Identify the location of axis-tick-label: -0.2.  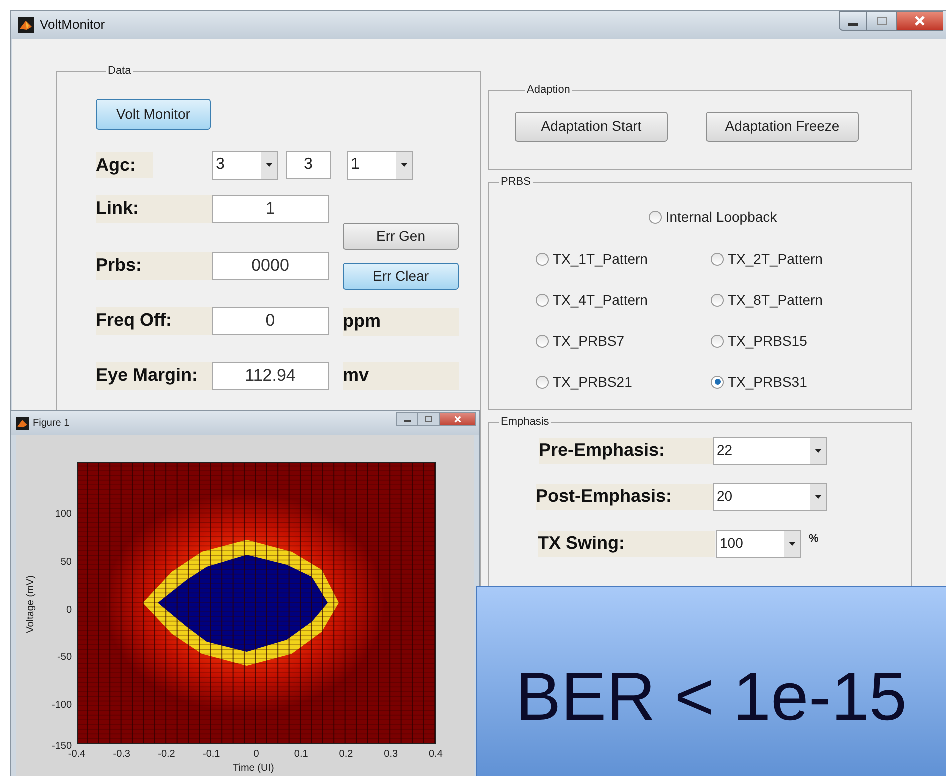
(167, 755).